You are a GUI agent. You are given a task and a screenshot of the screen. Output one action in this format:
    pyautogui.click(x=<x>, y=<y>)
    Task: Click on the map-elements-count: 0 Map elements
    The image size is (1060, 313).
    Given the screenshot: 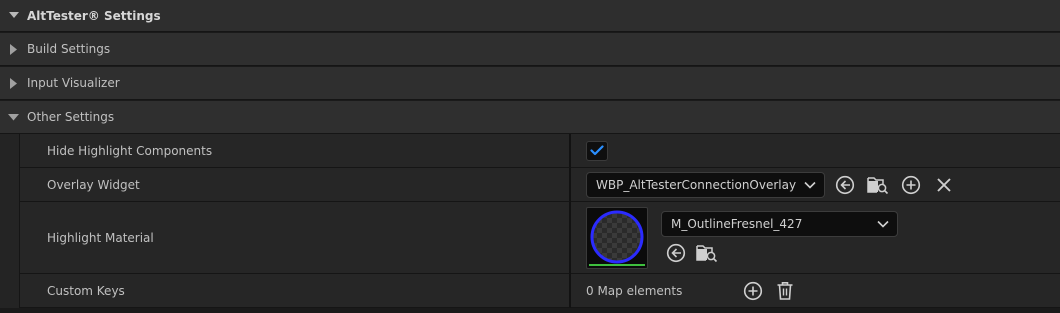 What is the action you would take?
    pyautogui.click(x=634, y=290)
    